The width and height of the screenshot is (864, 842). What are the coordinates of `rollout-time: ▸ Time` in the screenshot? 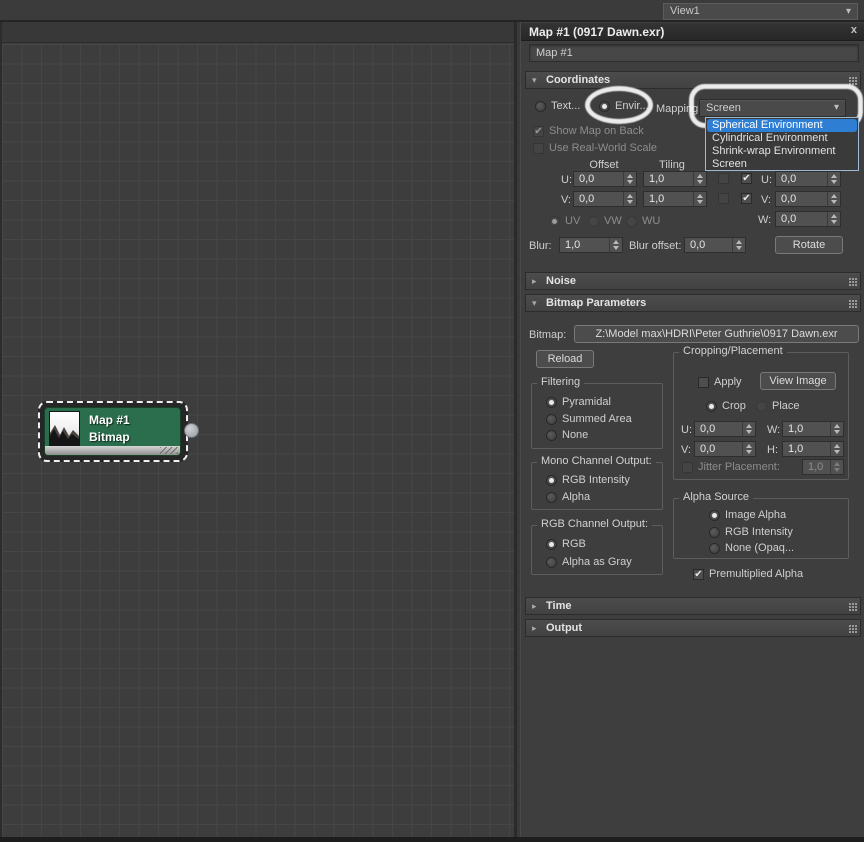 It's located at (693, 606).